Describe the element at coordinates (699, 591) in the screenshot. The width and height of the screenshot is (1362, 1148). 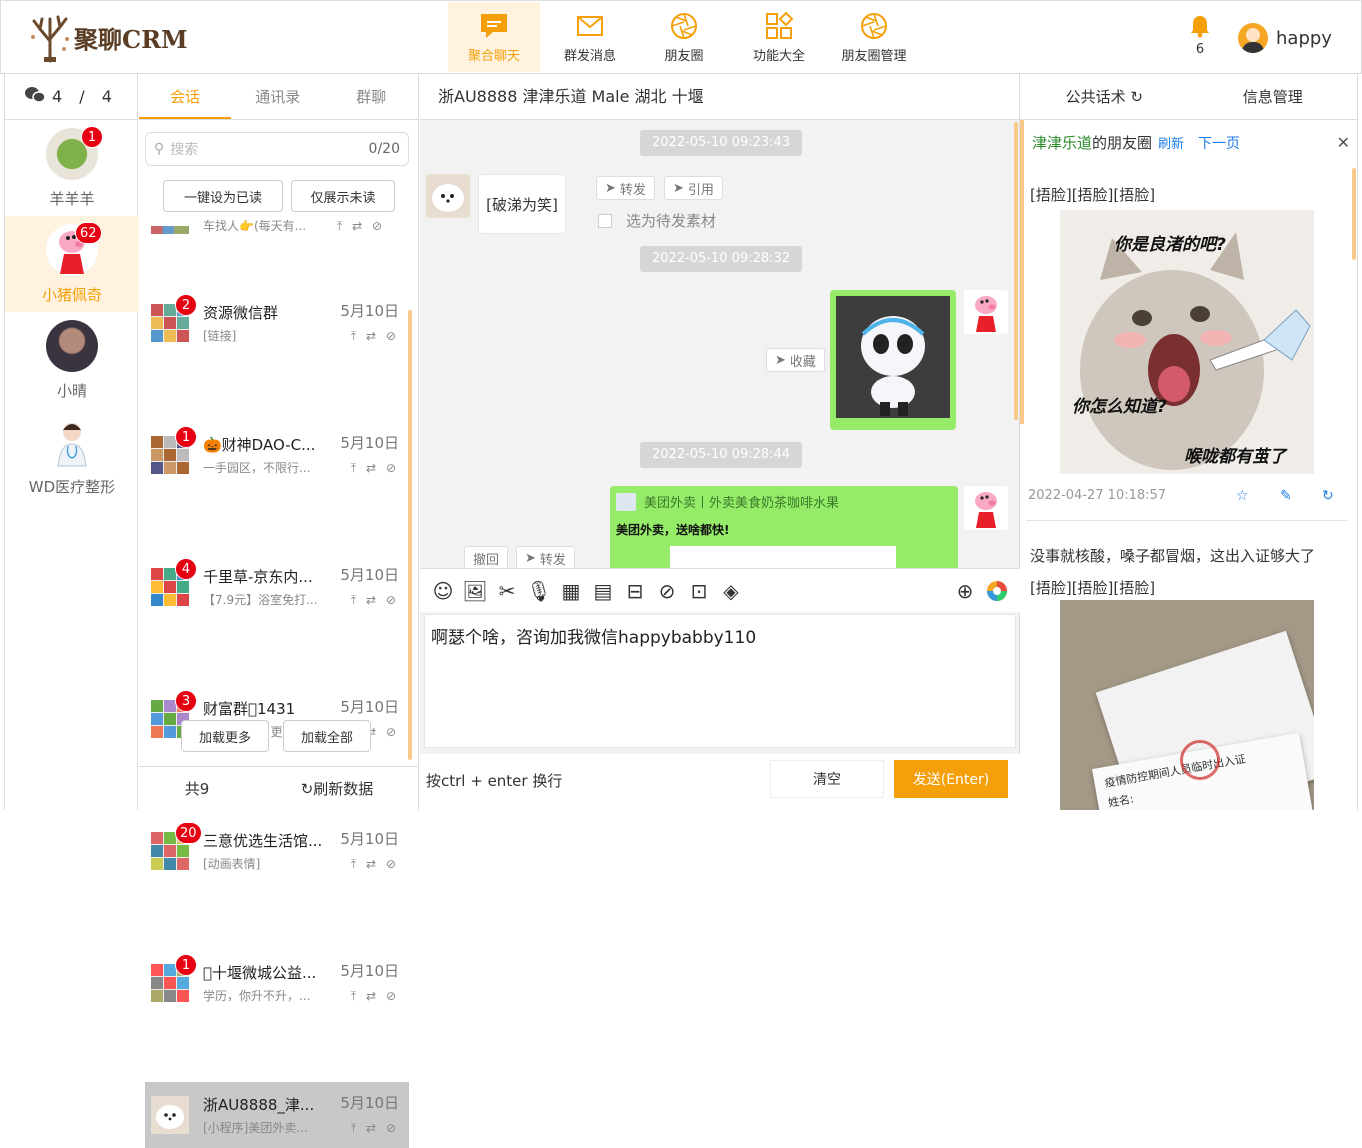
I see `html5-icon: ⊡` at that location.